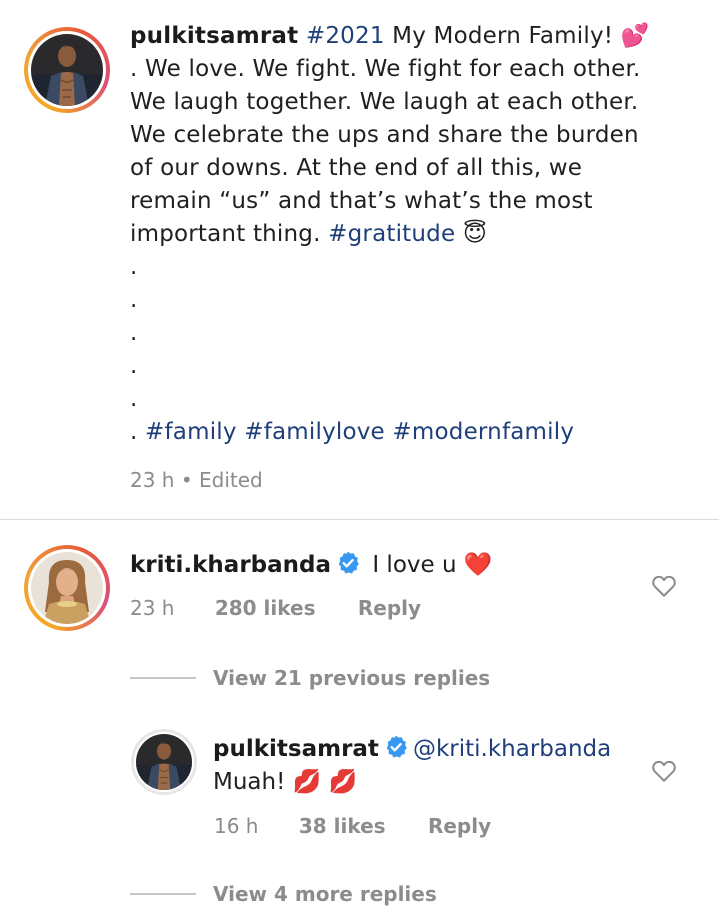 The width and height of the screenshot is (719, 906). Describe the element at coordinates (483, 432) in the screenshot. I see `hashtag-modernfamily: #modernfamily` at that location.